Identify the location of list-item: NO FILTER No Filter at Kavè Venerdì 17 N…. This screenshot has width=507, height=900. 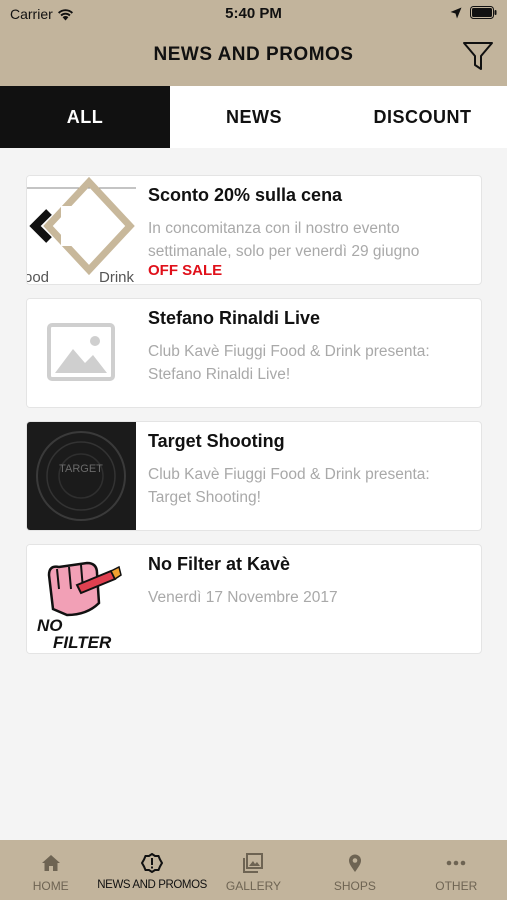
(254, 599).